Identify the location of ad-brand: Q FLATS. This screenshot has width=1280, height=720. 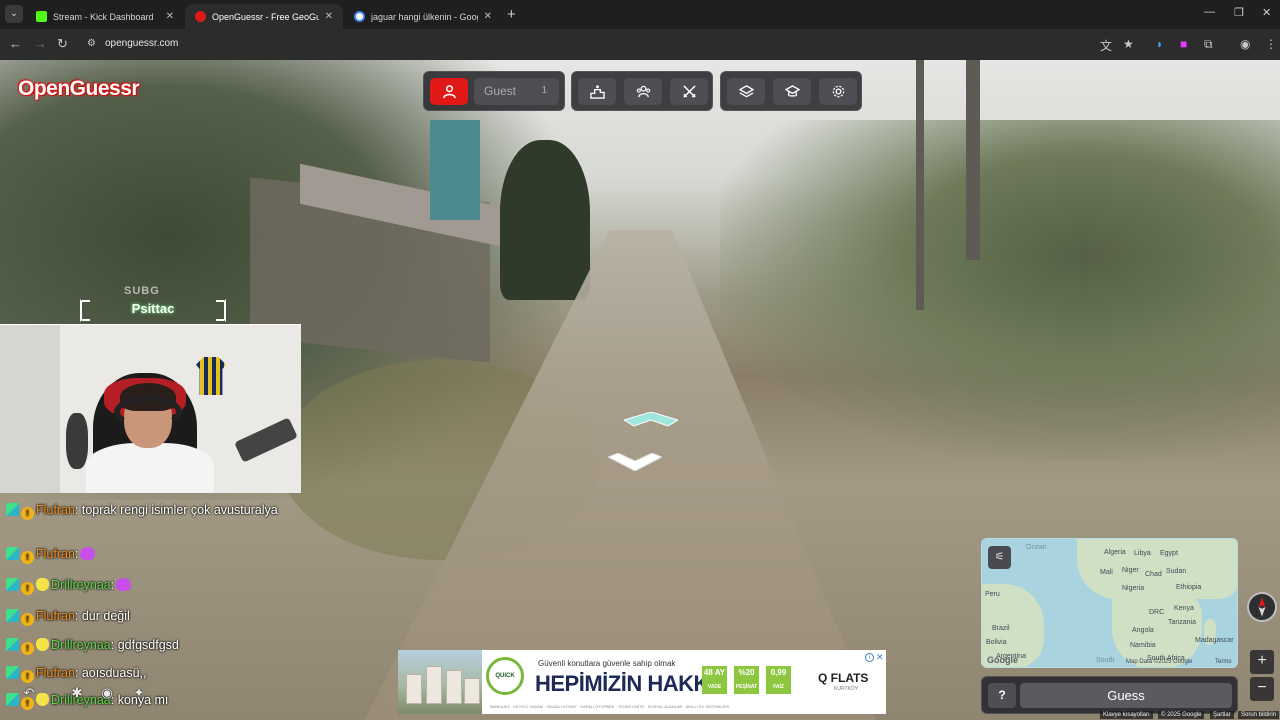
(843, 678).